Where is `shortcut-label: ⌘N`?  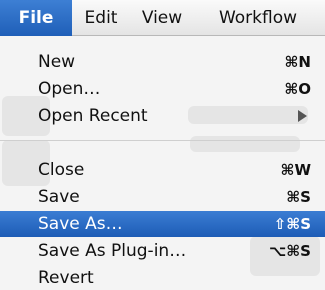
shortcut-label: ⌘N is located at coordinates (297, 62).